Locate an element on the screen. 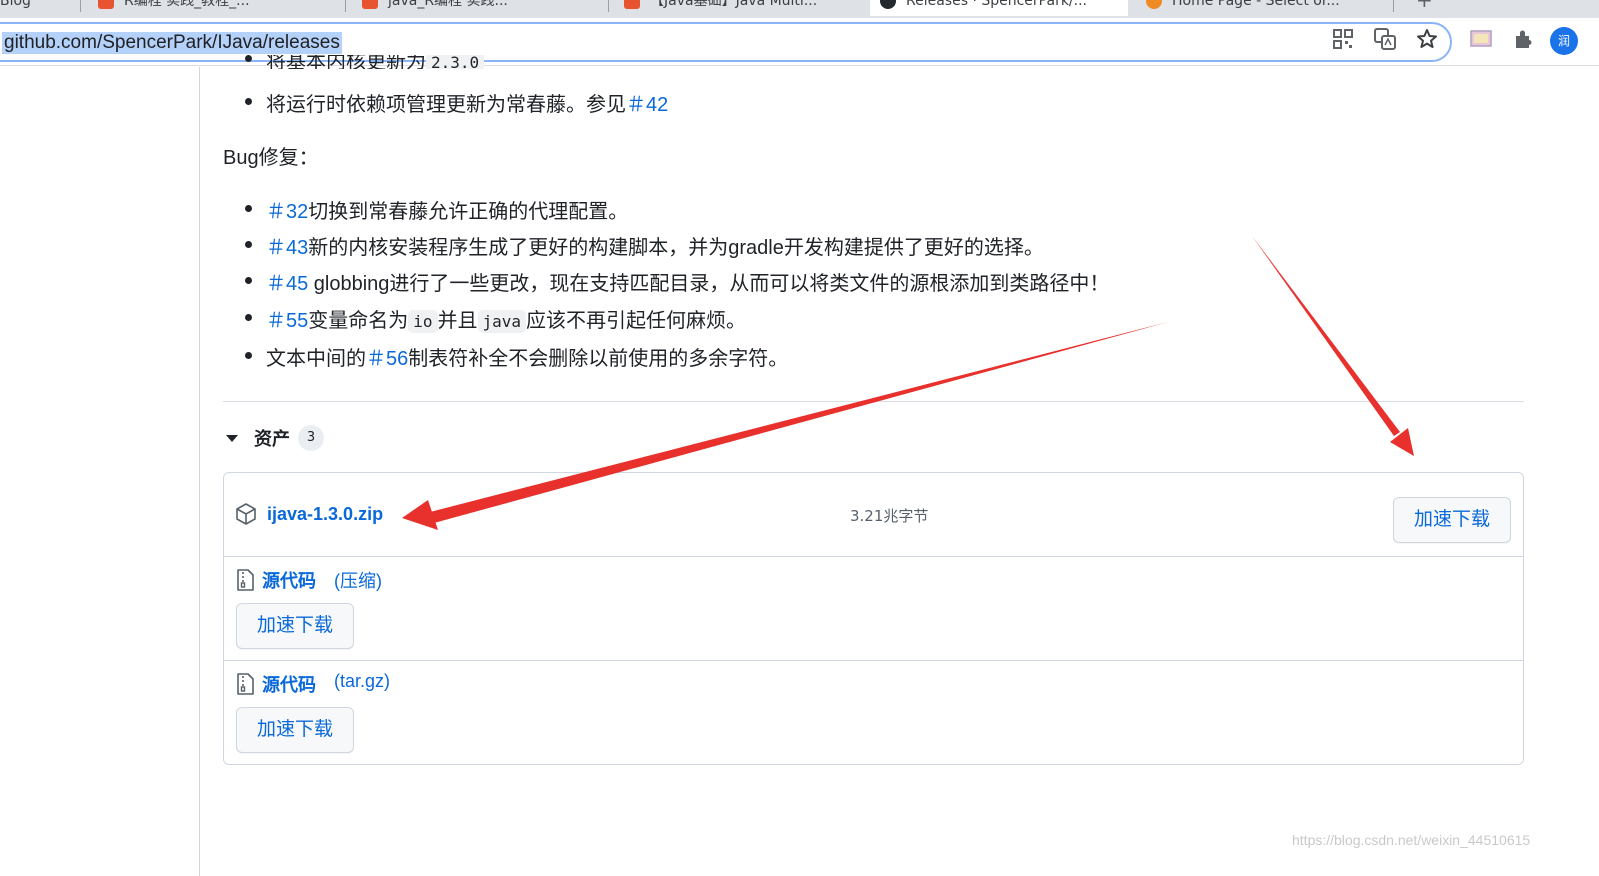 This screenshot has height=876, width=1599. assets-title: 资产 is located at coordinates (272, 439).